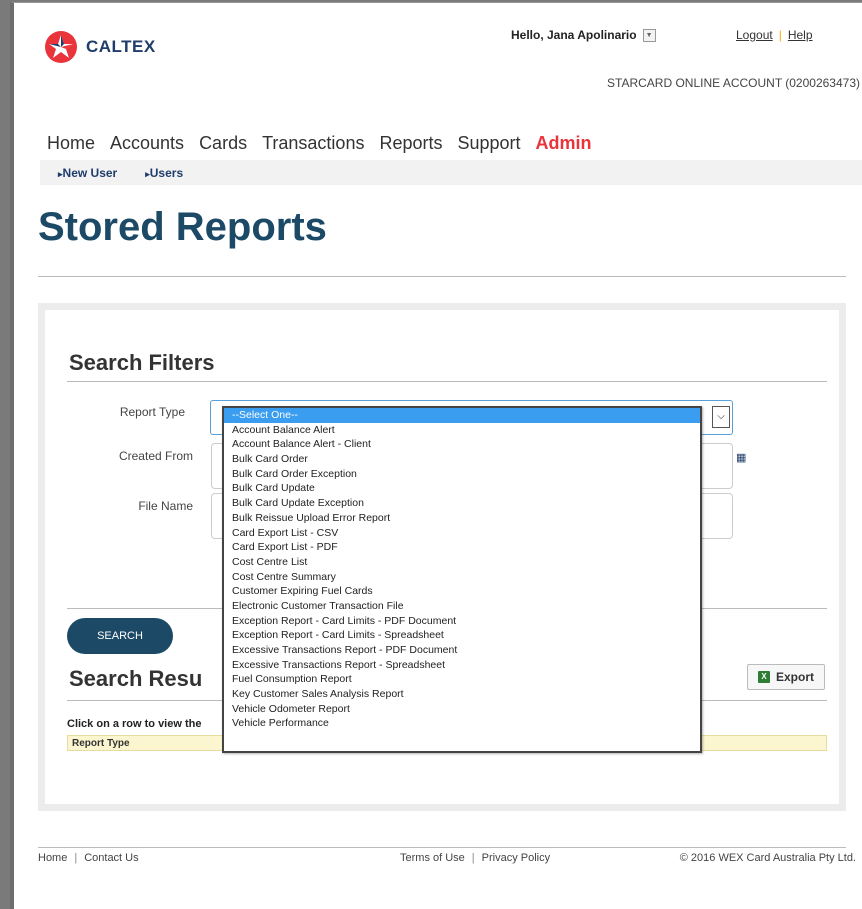 This screenshot has height=909, width=862. I want to click on dropdown-option: Bulk Card Update Exception, so click(462, 503).